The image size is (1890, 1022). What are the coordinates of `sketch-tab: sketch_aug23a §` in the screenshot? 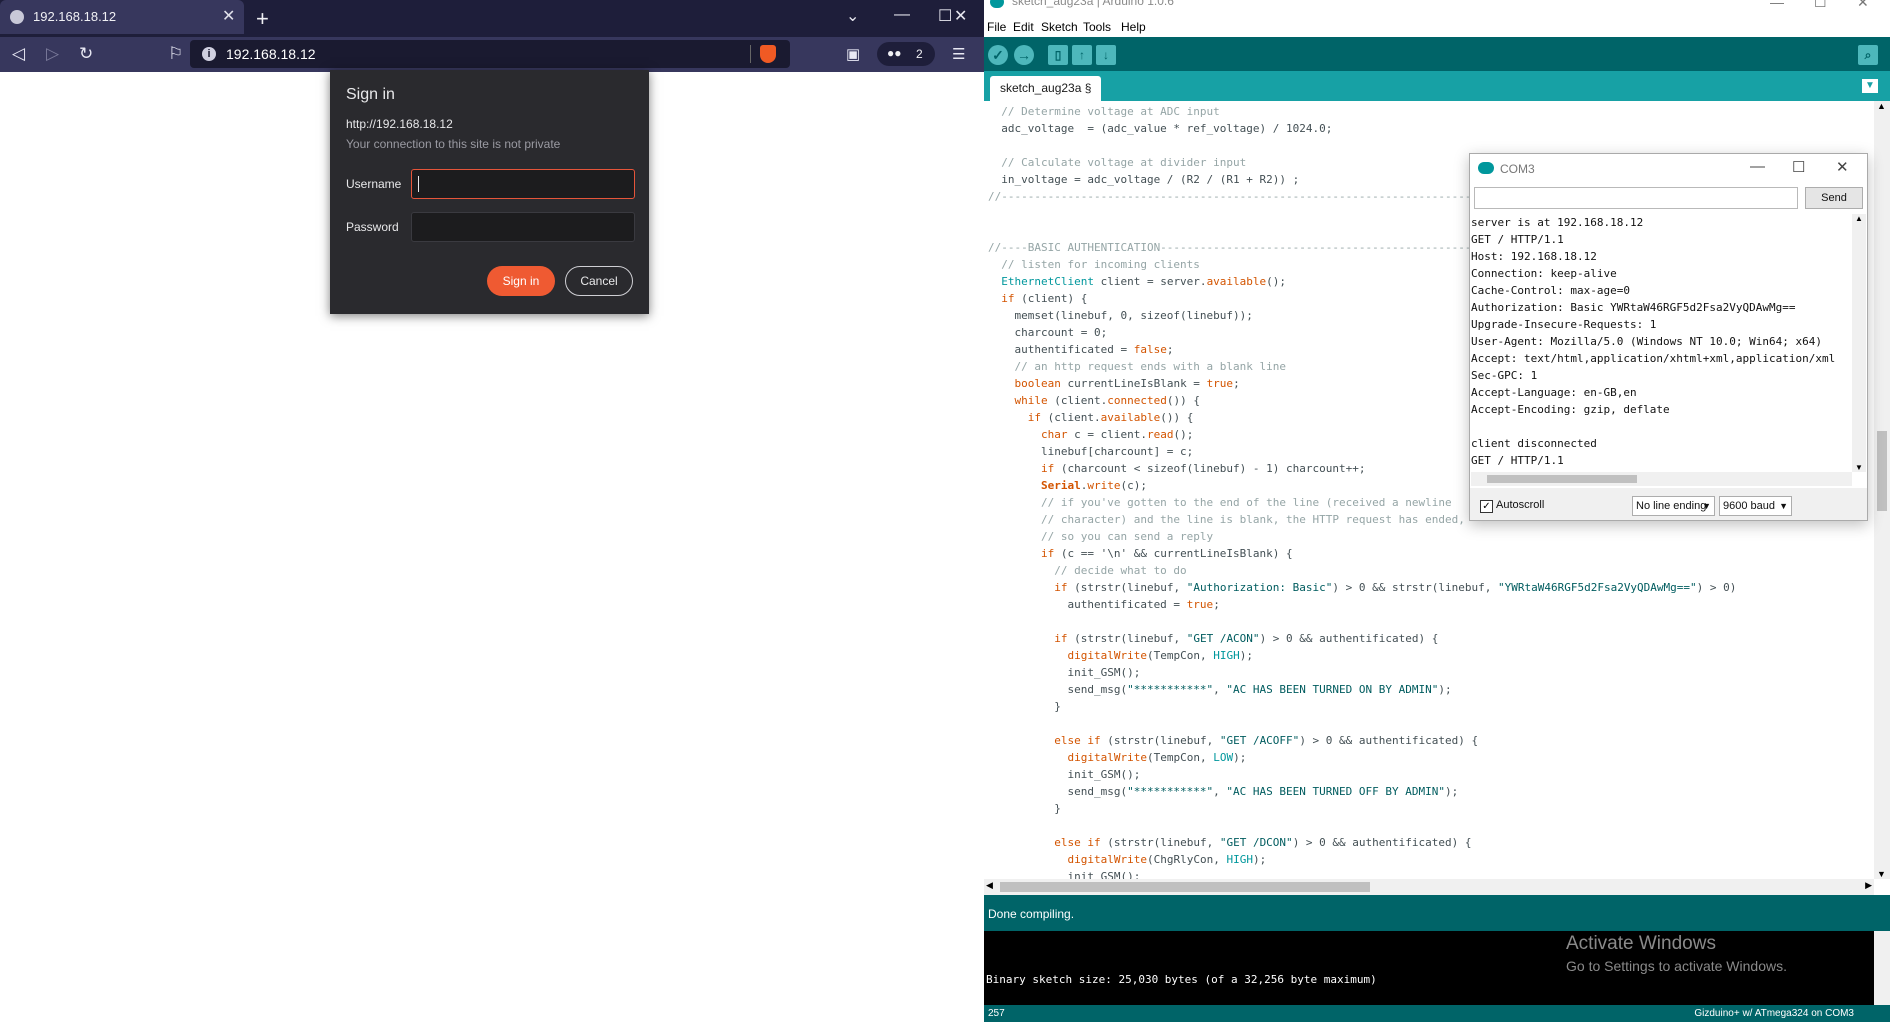 It's located at (1046, 88).